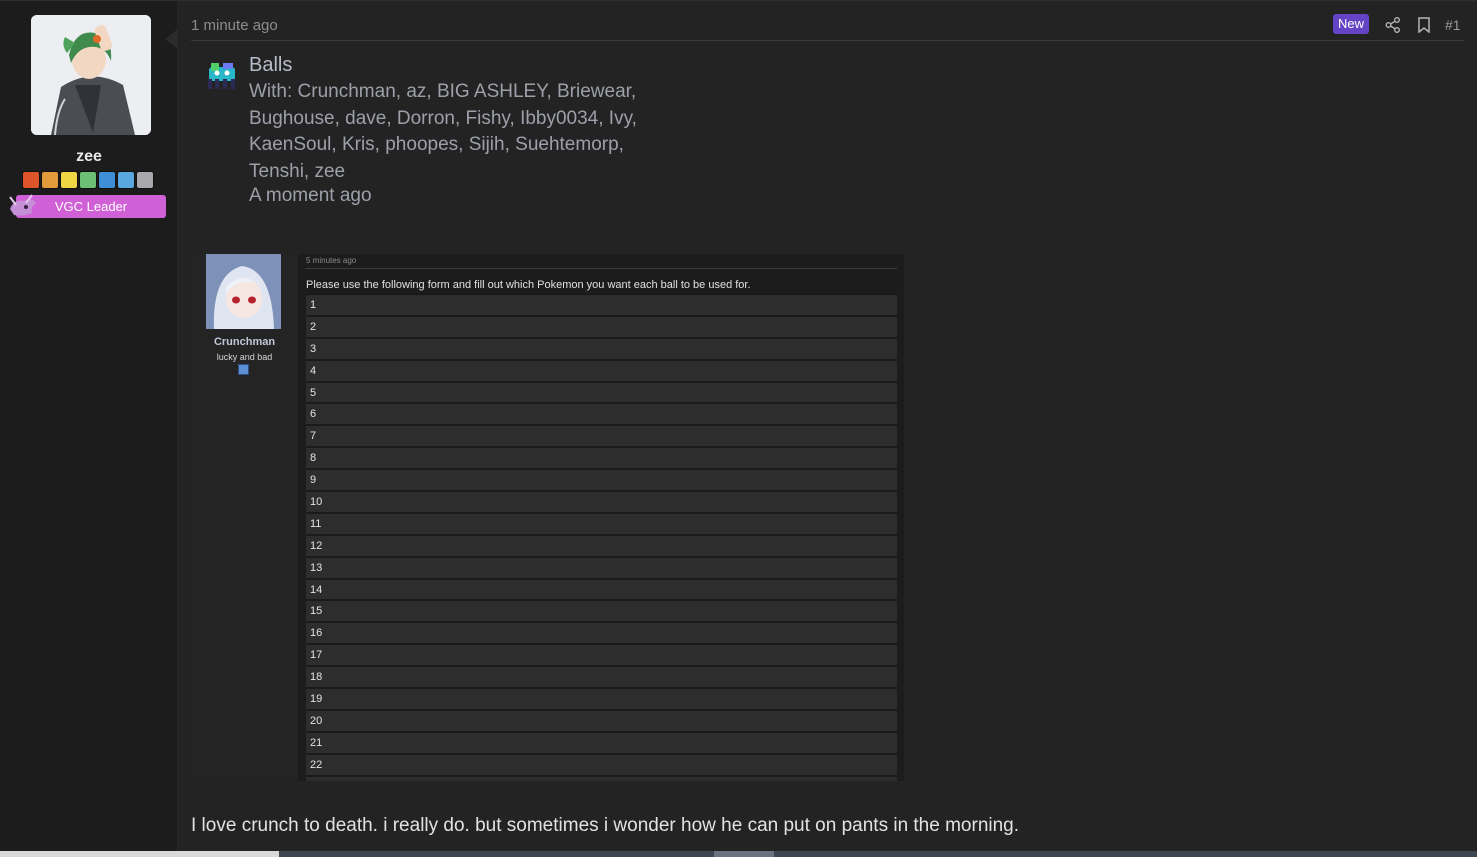 The width and height of the screenshot is (1477, 857). Describe the element at coordinates (601, 744) in the screenshot. I see `table-row: 21` at that location.